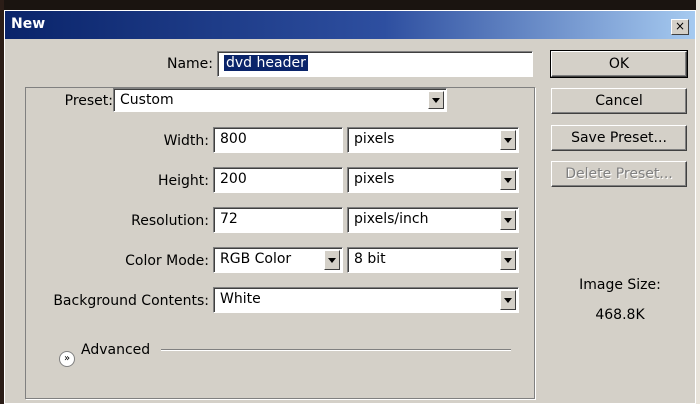 The width and height of the screenshot is (700, 404). What do you see at coordinates (370, 259) in the screenshot?
I see `bit-depth-value: 8 bit` at bounding box center [370, 259].